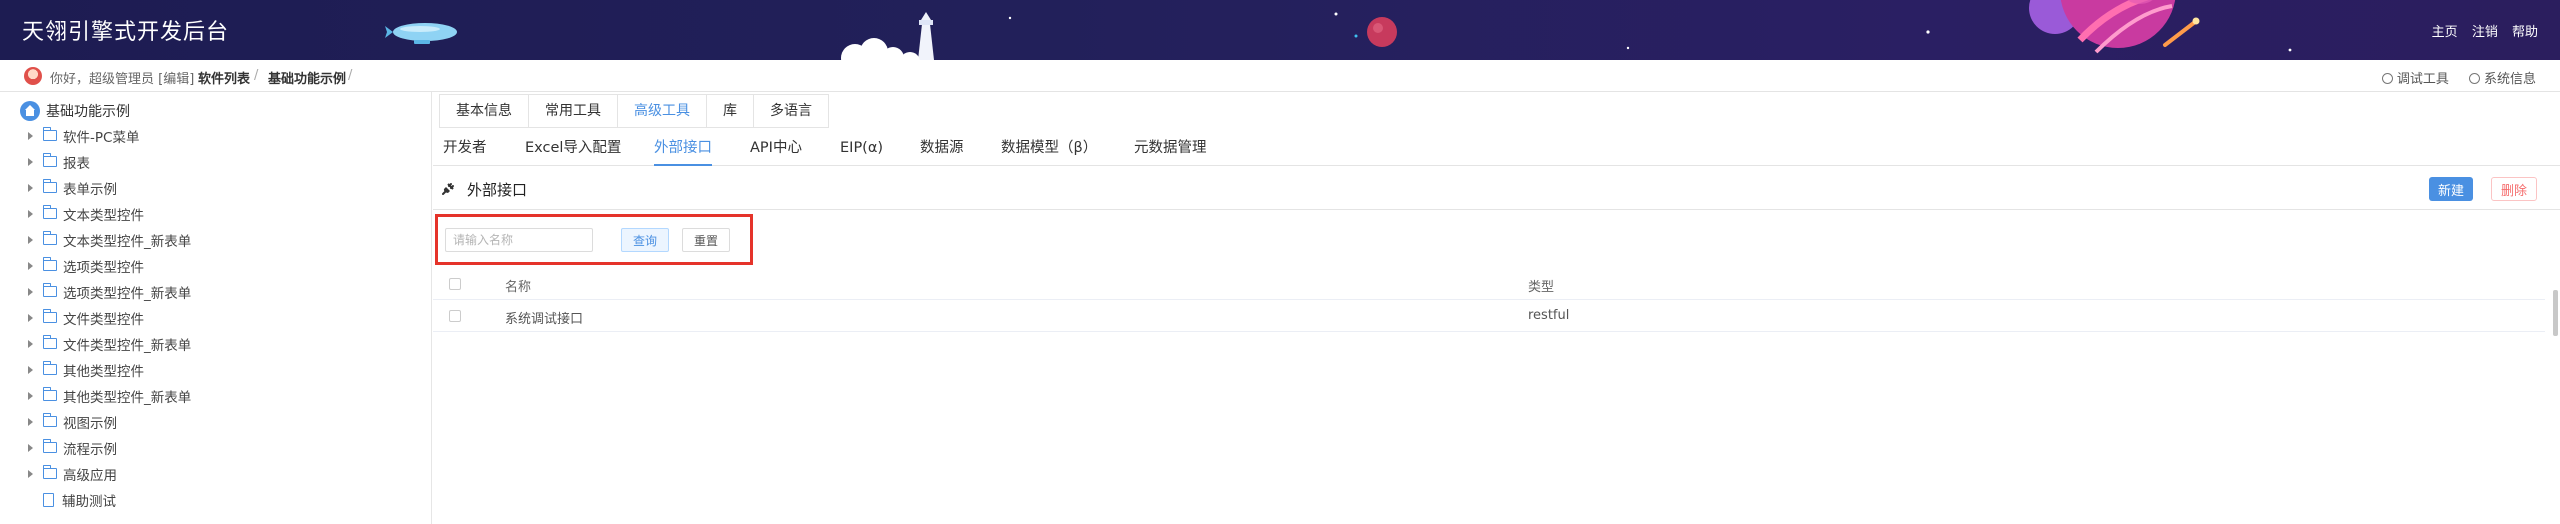 The image size is (2560, 524). Describe the element at coordinates (2451, 77) in the screenshot. I see `system-tools: 调试工具 系统信息` at that location.